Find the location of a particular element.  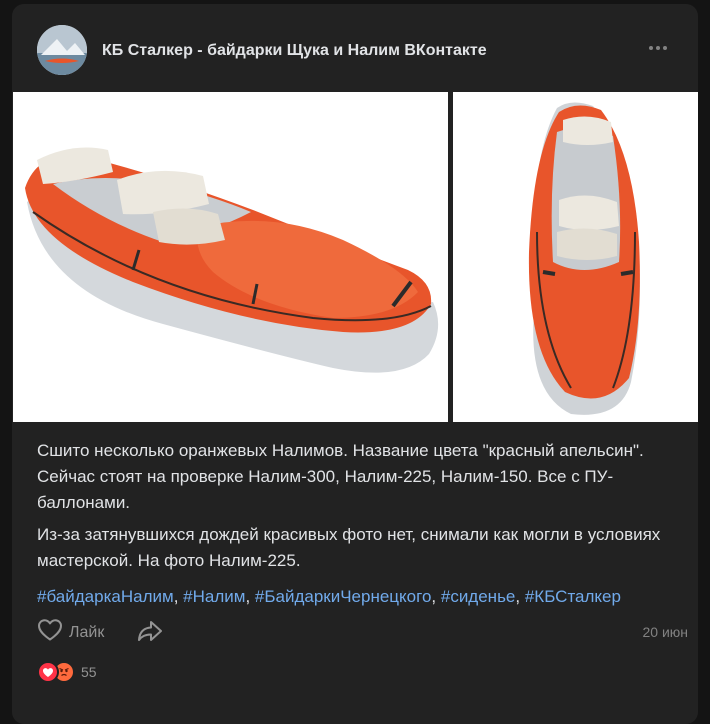

post-actions: Лайк 20 июн is located at coordinates (362, 632).